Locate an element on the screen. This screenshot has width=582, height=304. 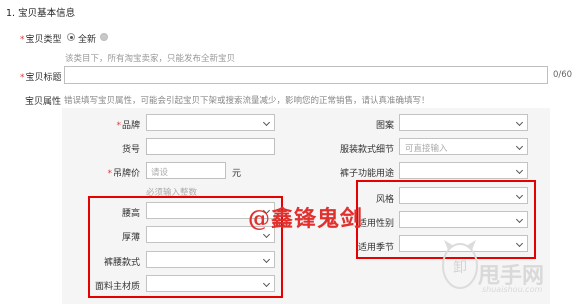
item-type-label-row: *宝贝类型 is located at coordinates (41, 38).